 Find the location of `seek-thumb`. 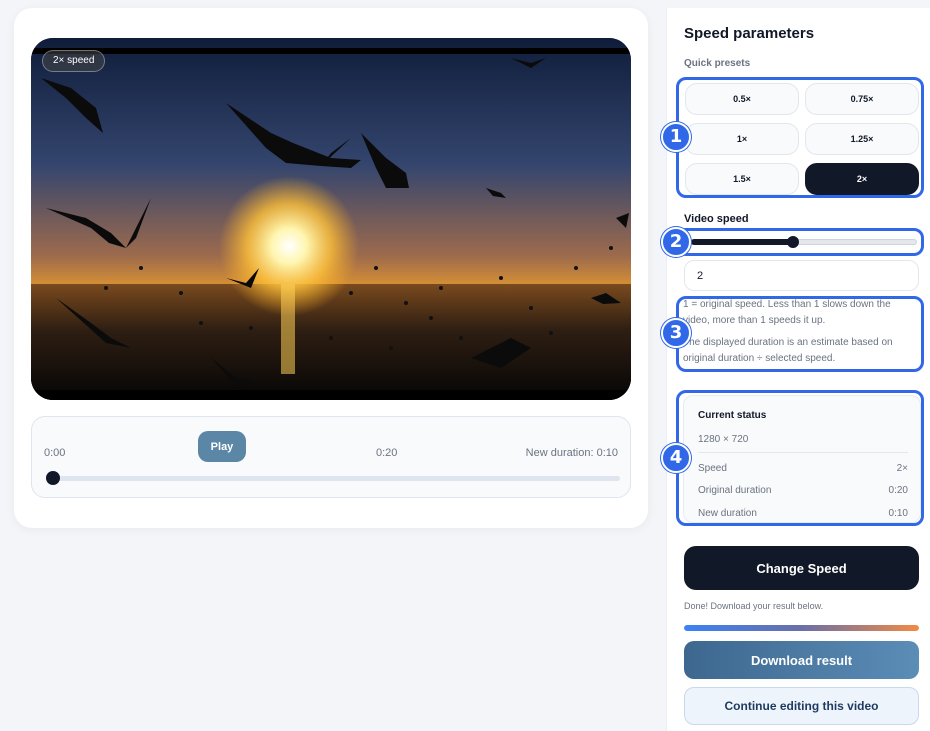

seek-thumb is located at coordinates (53, 478).